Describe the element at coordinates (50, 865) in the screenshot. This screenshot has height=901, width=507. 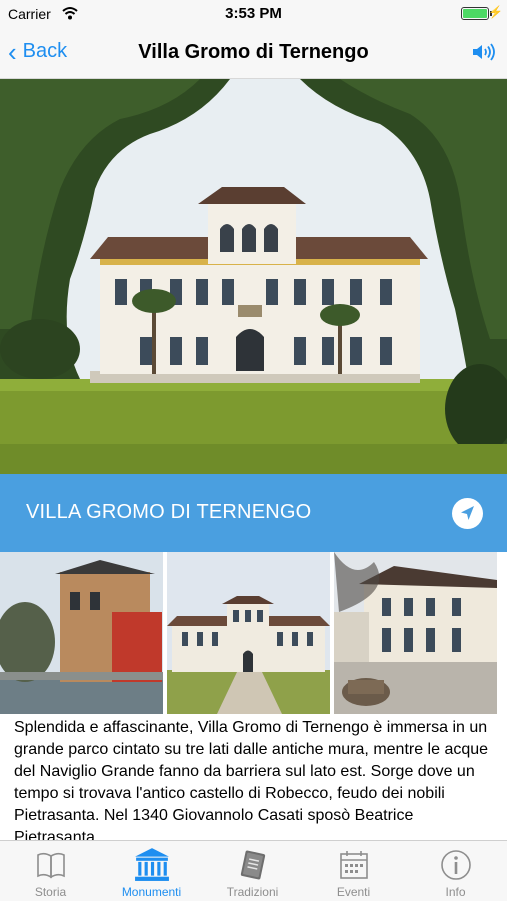
I see `book-icon` at that location.